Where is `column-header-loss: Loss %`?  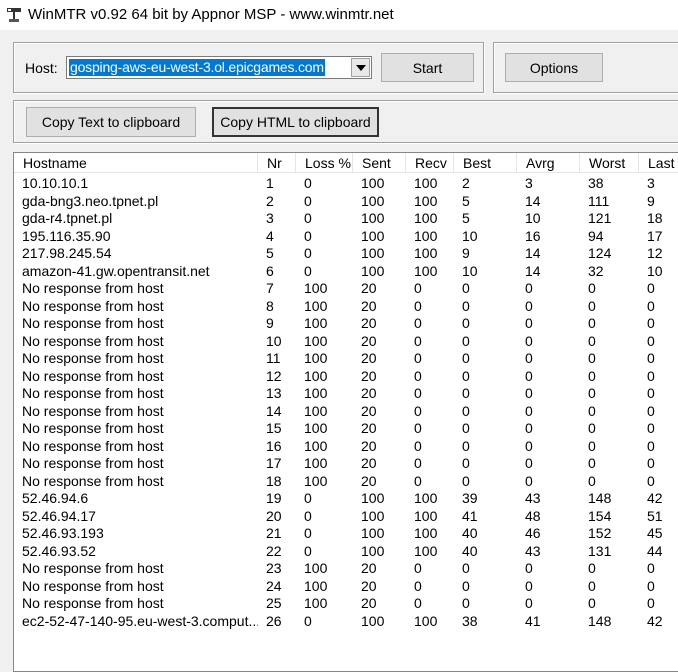 column-header-loss: Loss % is located at coordinates (324, 163).